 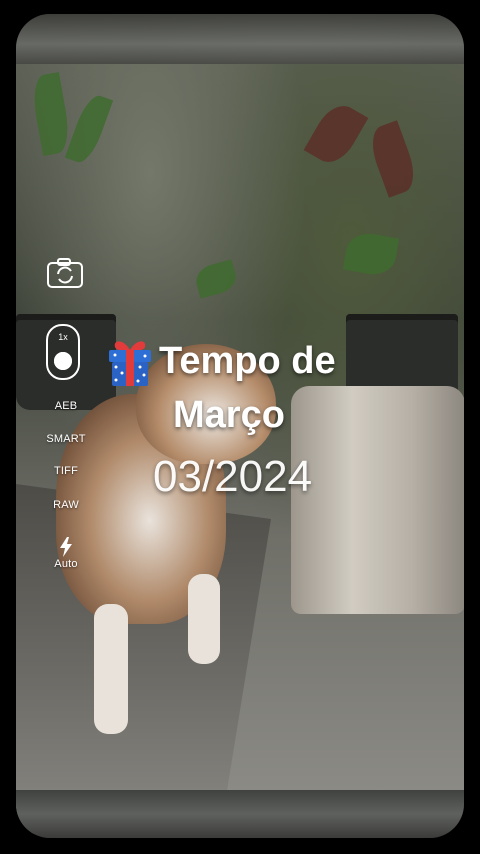 What do you see at coordinates (229, 415) in the screenshot?
I see `title-line-2: Março` at bounding box center [229, 415].